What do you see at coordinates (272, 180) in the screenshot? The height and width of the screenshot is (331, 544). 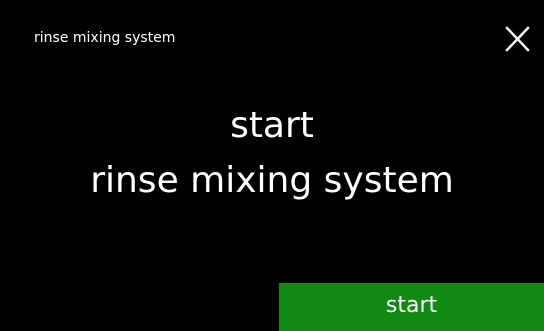 I see `message-line-2: rinse mixing system` at bounding box center [272, 180].